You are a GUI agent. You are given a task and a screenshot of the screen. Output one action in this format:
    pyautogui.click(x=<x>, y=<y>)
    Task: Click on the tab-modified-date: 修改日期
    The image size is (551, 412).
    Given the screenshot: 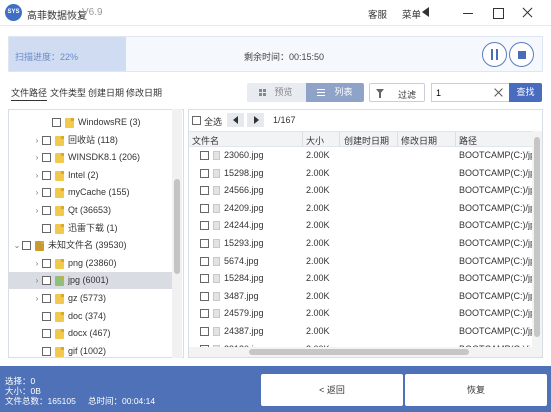 What is the action you would take?
    pyautogui.click(x=144, y=92)
    